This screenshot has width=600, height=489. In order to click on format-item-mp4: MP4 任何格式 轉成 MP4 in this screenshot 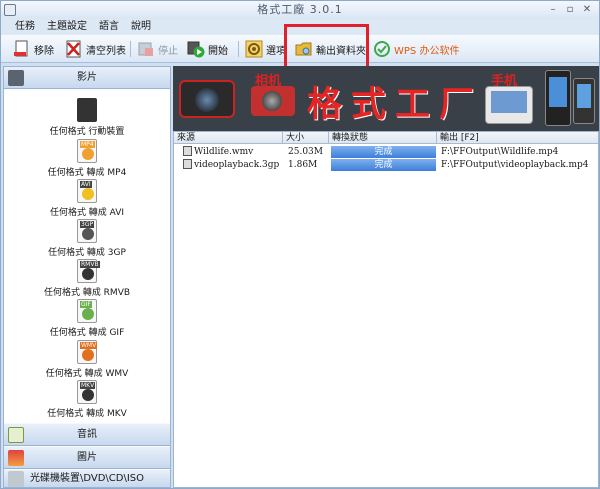, I will do `click(87, 158)`.